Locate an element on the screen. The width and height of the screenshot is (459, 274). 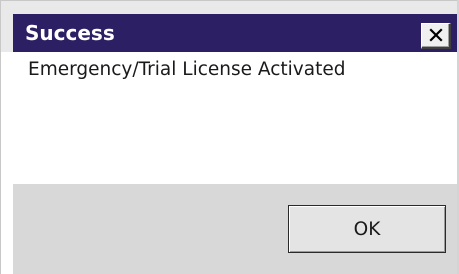
dialog-title: Success is located at coordinates (70, 33).